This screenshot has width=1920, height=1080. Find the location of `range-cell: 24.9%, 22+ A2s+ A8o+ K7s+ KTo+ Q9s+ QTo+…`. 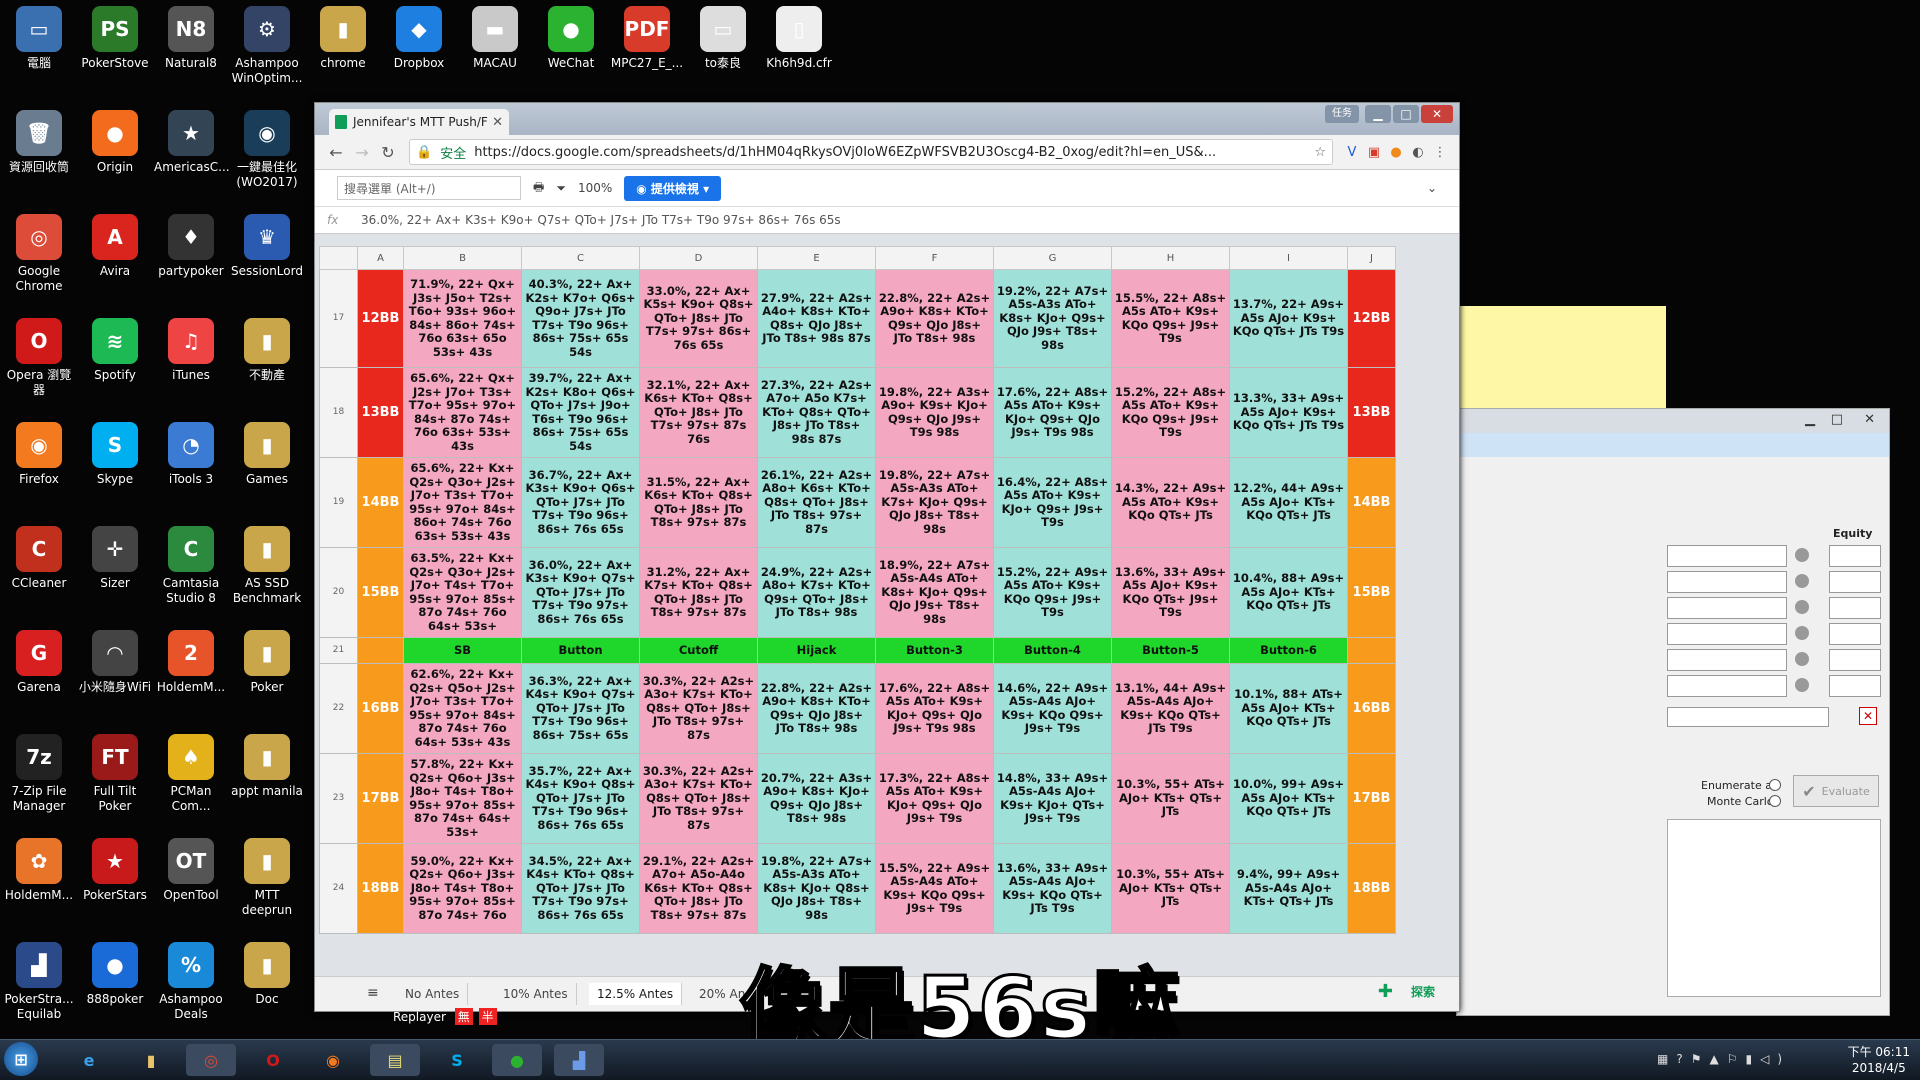

range-cell: 24.9%, 22+ A2s+ A8o+ K7s+ KTo+ Q9s+ QTo+… is located at coordinates (816, 592).